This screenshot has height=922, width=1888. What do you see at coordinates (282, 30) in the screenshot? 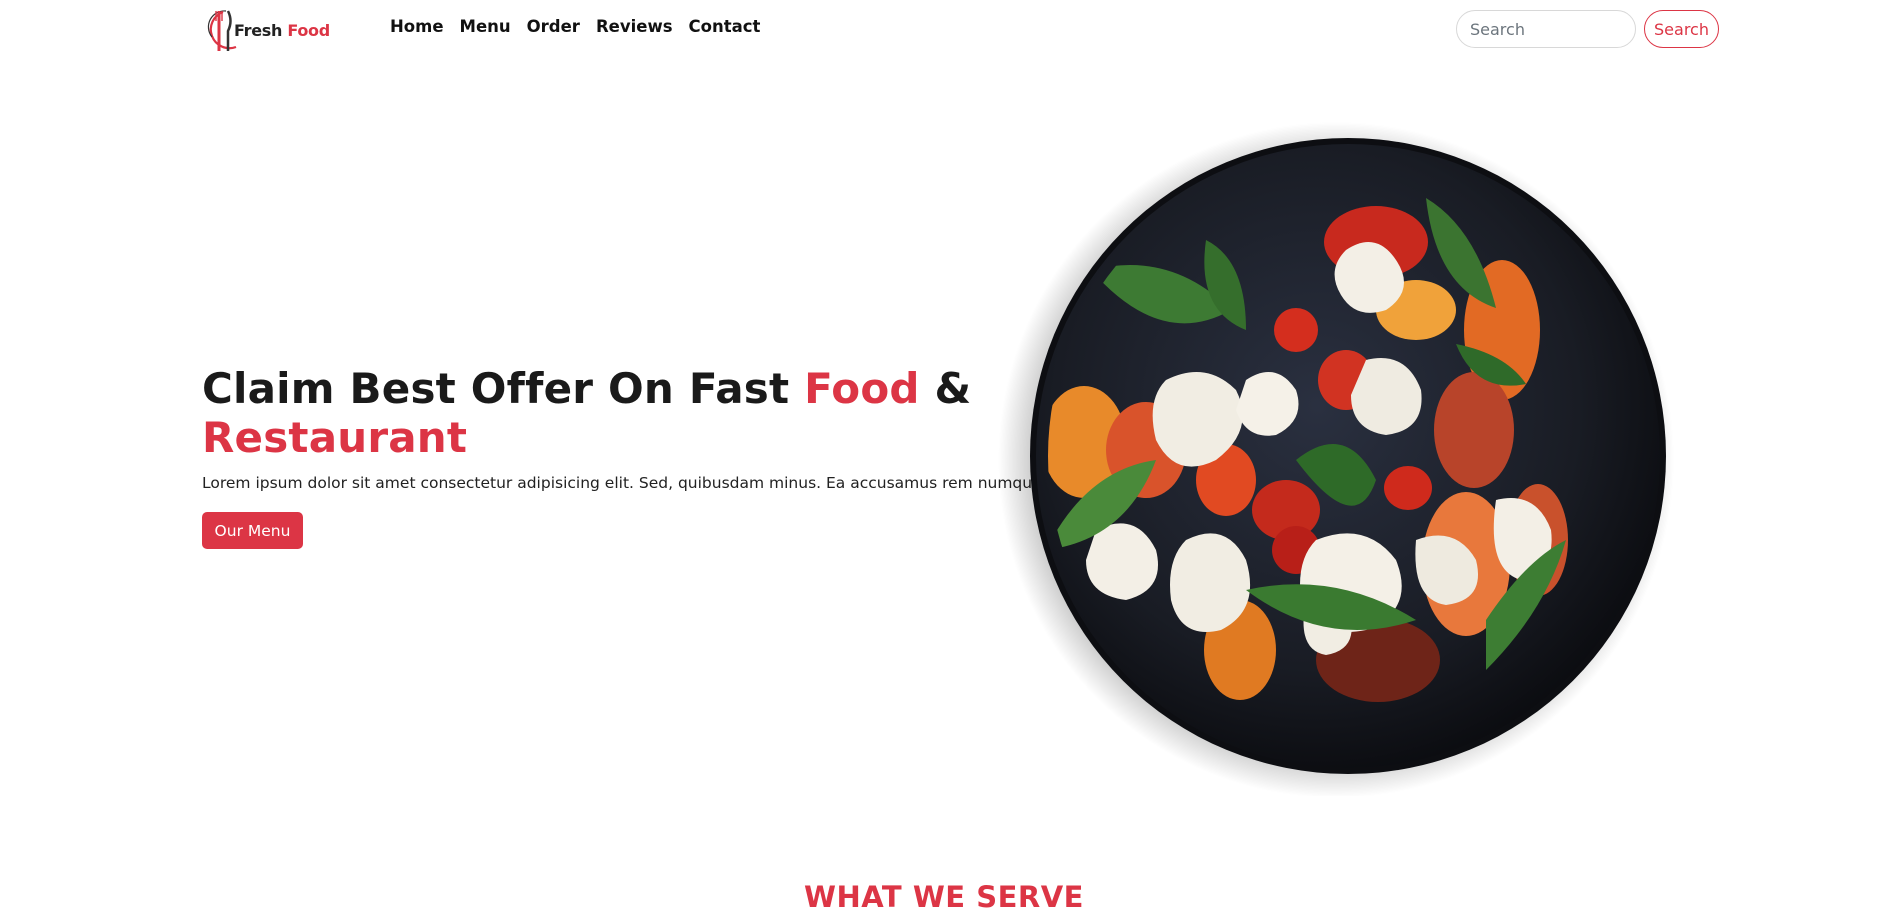
I see `brand-name: Fresh Food` at bounding box center [282, 30].